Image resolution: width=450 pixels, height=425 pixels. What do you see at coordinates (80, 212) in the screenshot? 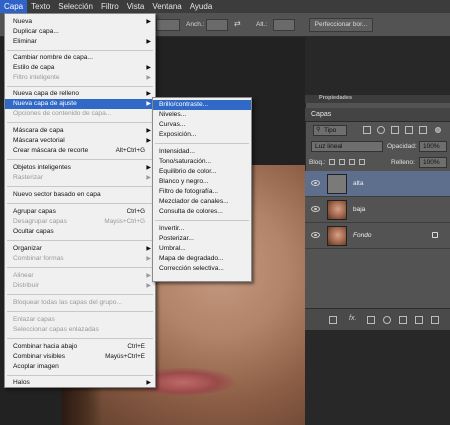
I see `menu-item-agrupar: Agrupar capas Ctrl+G` at bounding box center [80, 212].